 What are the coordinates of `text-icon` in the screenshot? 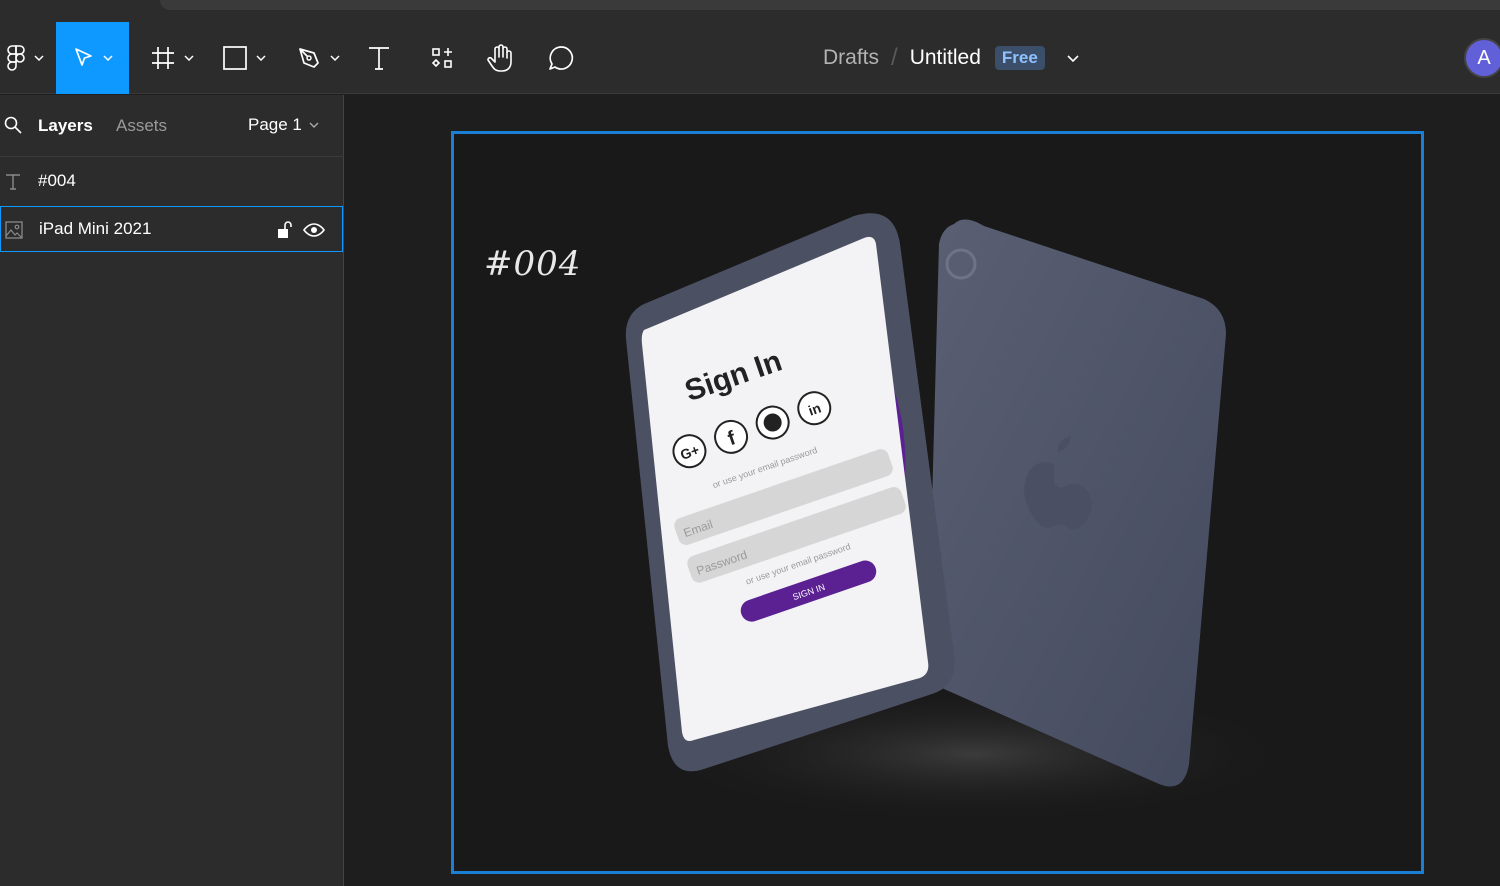 It's located at (379, 58).